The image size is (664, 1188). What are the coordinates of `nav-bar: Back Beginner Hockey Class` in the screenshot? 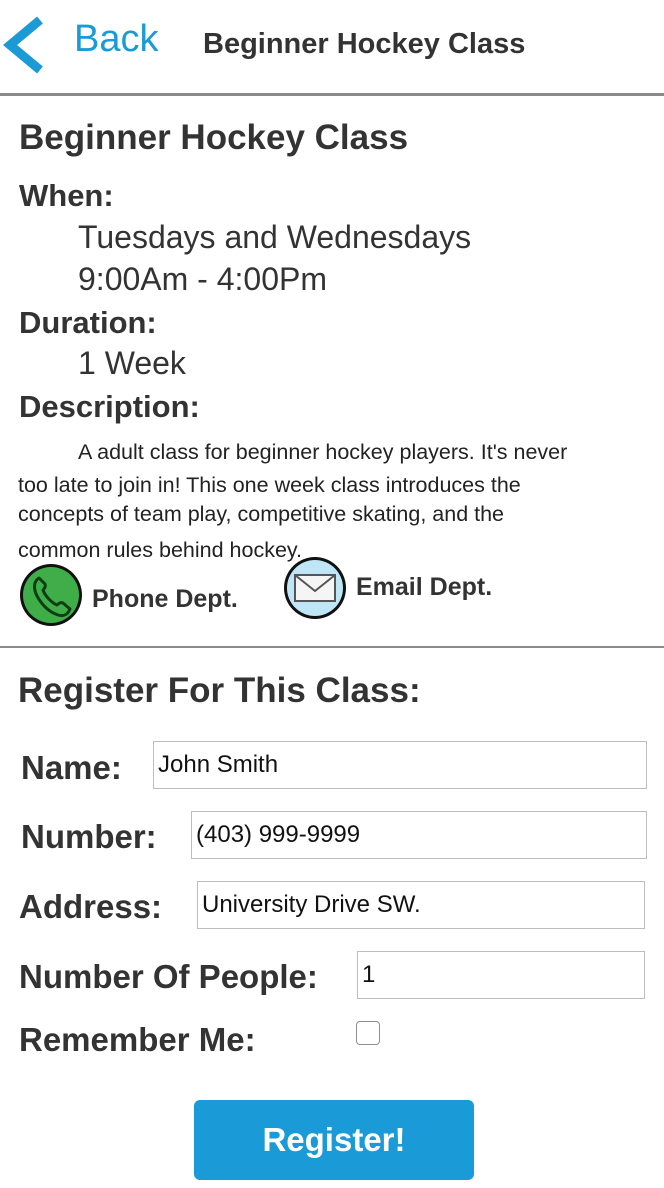 It's located at (332, 48).